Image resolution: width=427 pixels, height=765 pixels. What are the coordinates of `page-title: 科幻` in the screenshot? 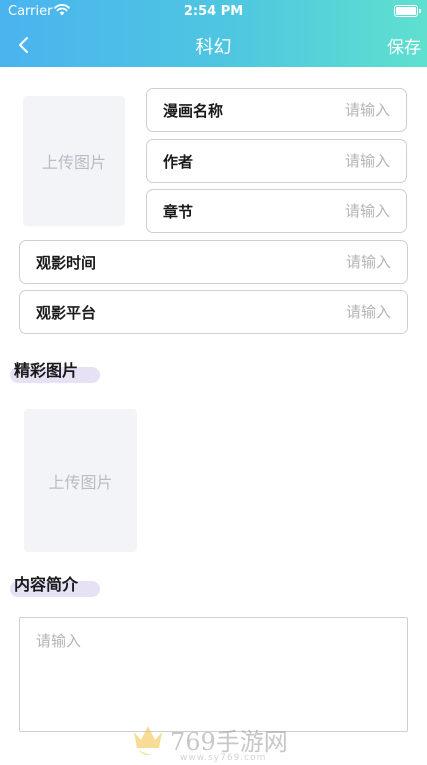 It's located at (213, 47).